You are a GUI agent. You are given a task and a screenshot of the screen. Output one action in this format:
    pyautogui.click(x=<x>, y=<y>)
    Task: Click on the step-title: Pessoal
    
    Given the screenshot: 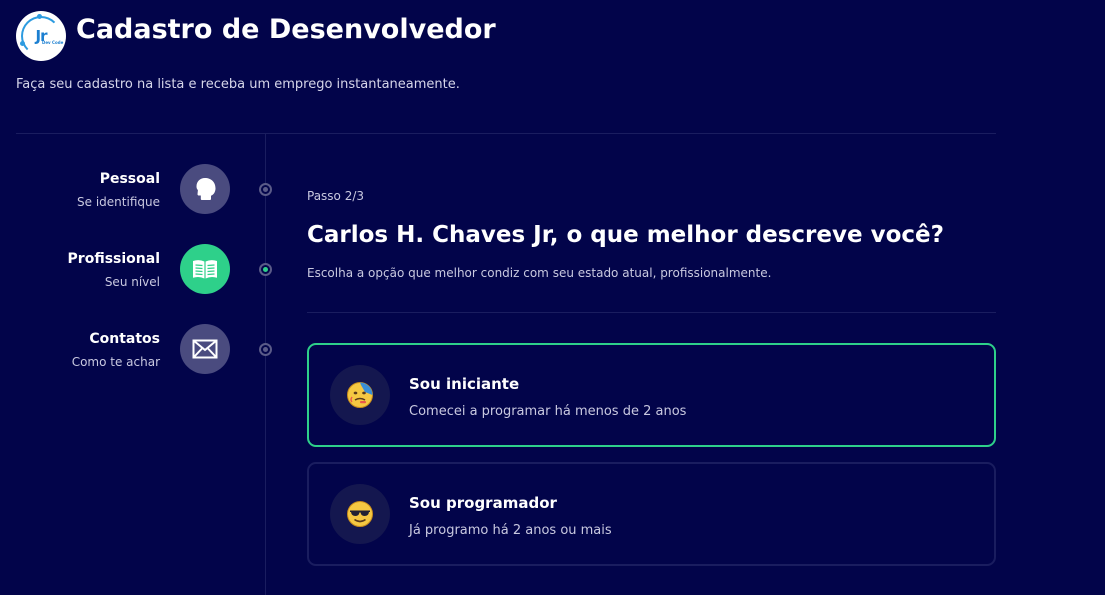 What is the action you would take?
    pyautogui.click(x=129, y=179)
    